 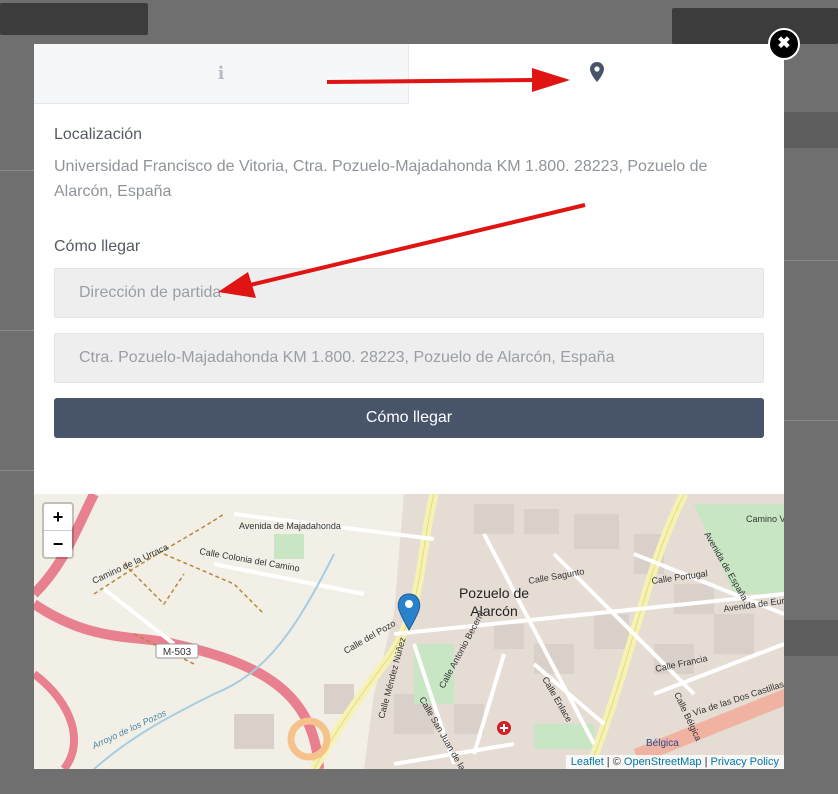 I want to click on location-label: Localización, so click(x=98, y=134).